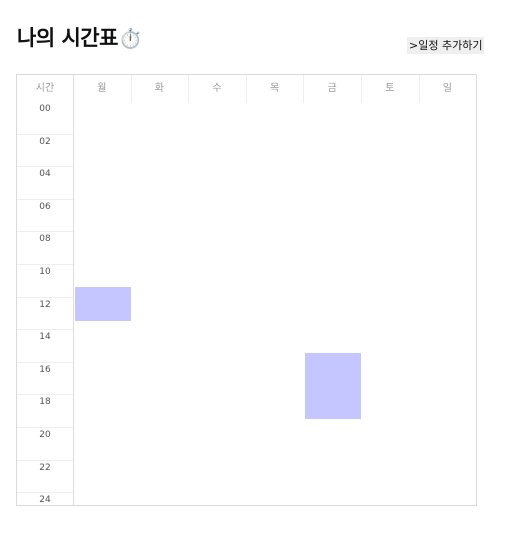 Image resolution: width=507 pixels, height=540 pixels. I want to click on day-header: 수, so click(217, 88).